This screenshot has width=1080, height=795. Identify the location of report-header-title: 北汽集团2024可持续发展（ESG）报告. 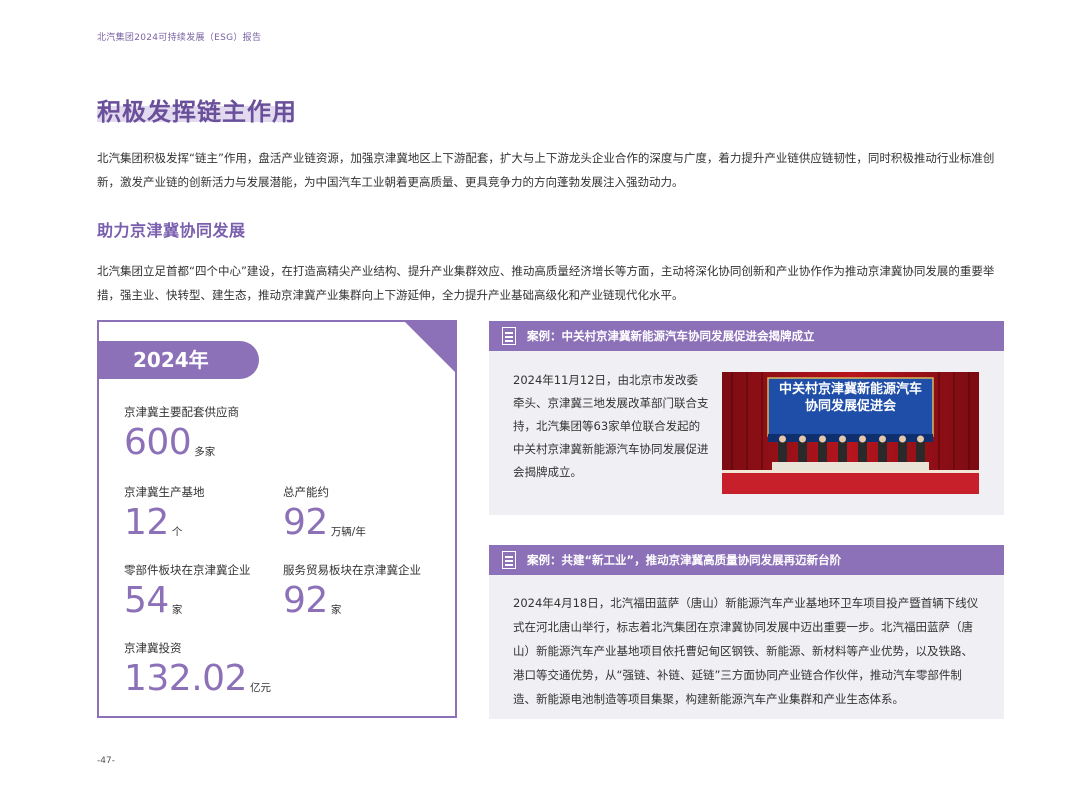
(179, 38).